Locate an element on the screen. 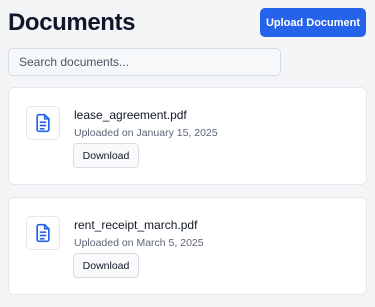  document-upload-date: Uploaded on March 5, 2025 is located at coordinates (139, 243).